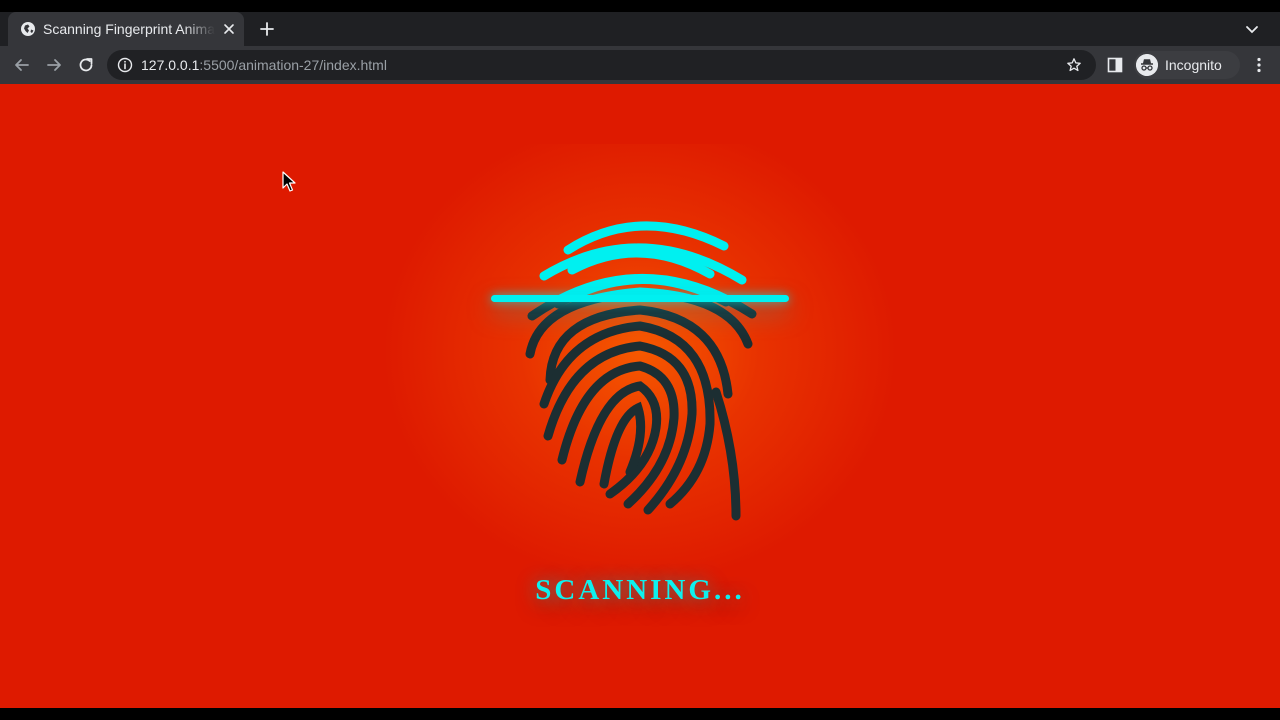 This screenshot has height=720, width=1280. What do you see at coordinates (293, 65) in the screenshot?
I see `url-path: :5500/animation-27/index.html` at bounding box center [293, 65].